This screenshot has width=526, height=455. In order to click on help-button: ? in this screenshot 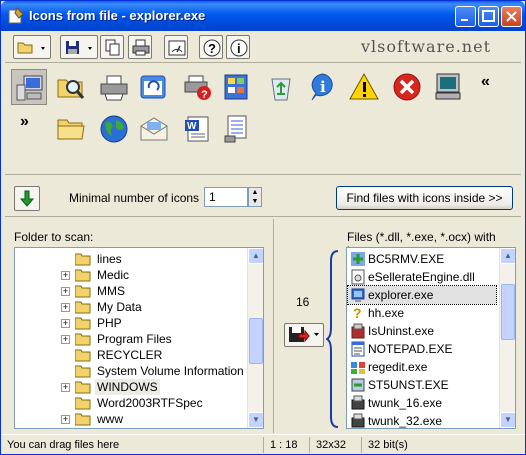, I will do `click(211, 47)`.